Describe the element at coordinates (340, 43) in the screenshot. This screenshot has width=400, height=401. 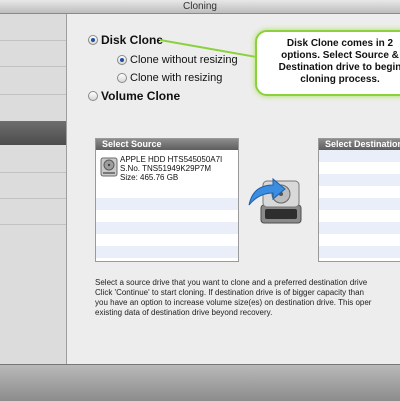
I see `callout-line: Disk Clone comes in 2` at that location.